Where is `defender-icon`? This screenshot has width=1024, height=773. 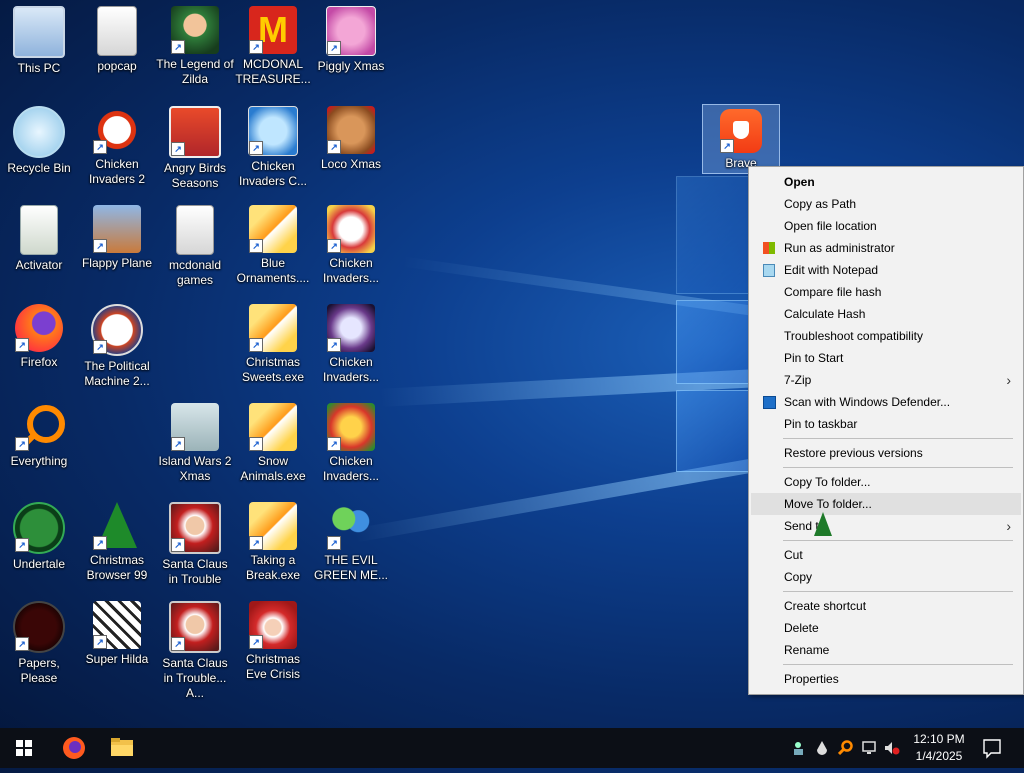 defender-icon is located at coordinates (769, 402).